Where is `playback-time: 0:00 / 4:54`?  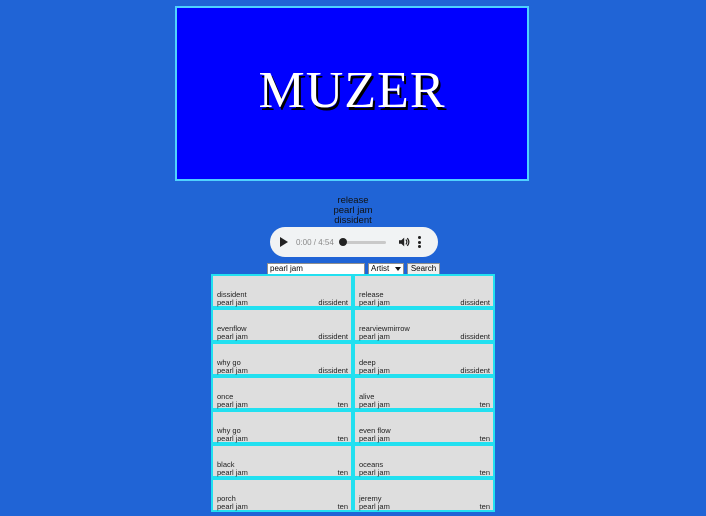 playback-time: 0:00 / 4:54 is located at coordinates (315, 242).